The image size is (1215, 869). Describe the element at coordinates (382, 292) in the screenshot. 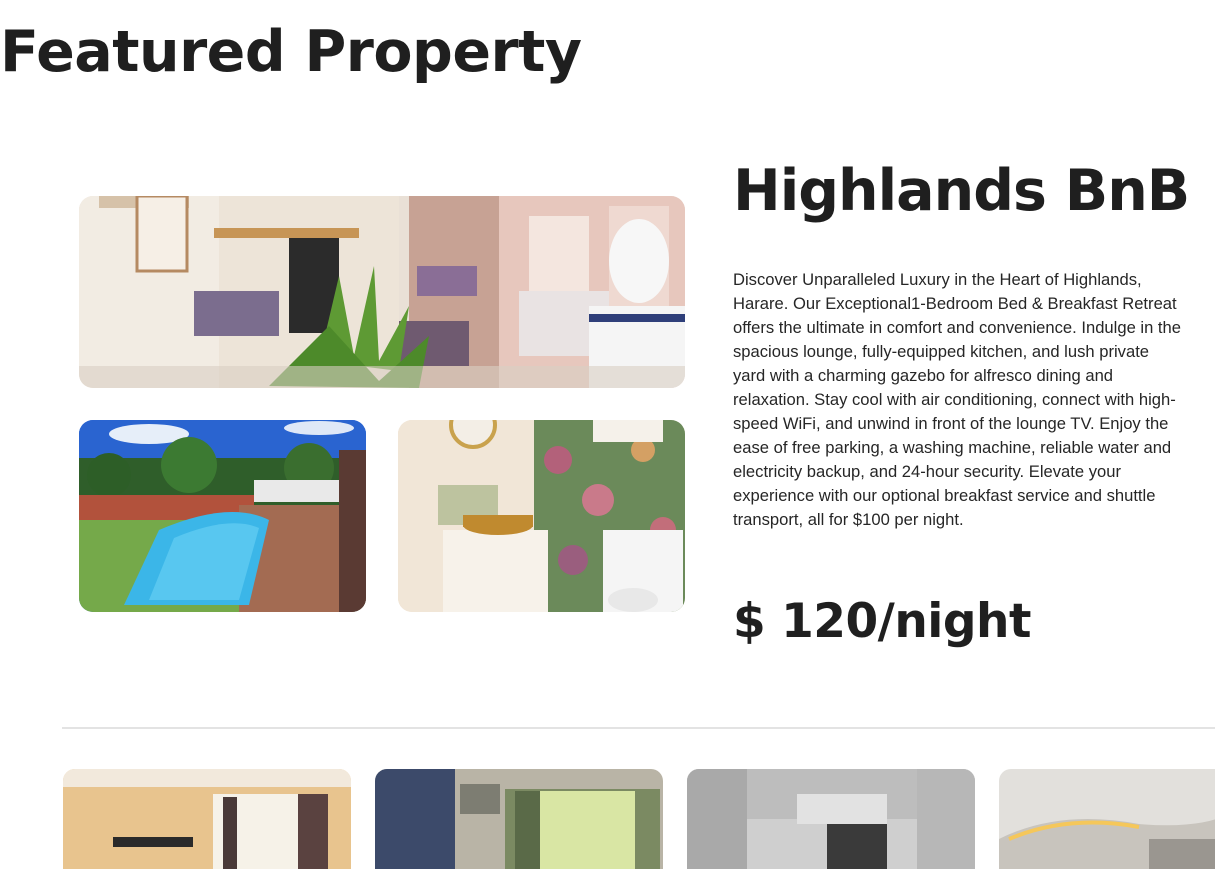

I see `lounge-photo` at that location.